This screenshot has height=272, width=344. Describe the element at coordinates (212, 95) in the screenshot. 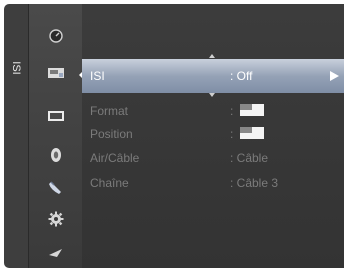

I see `scroll-down-indicator` at that location.